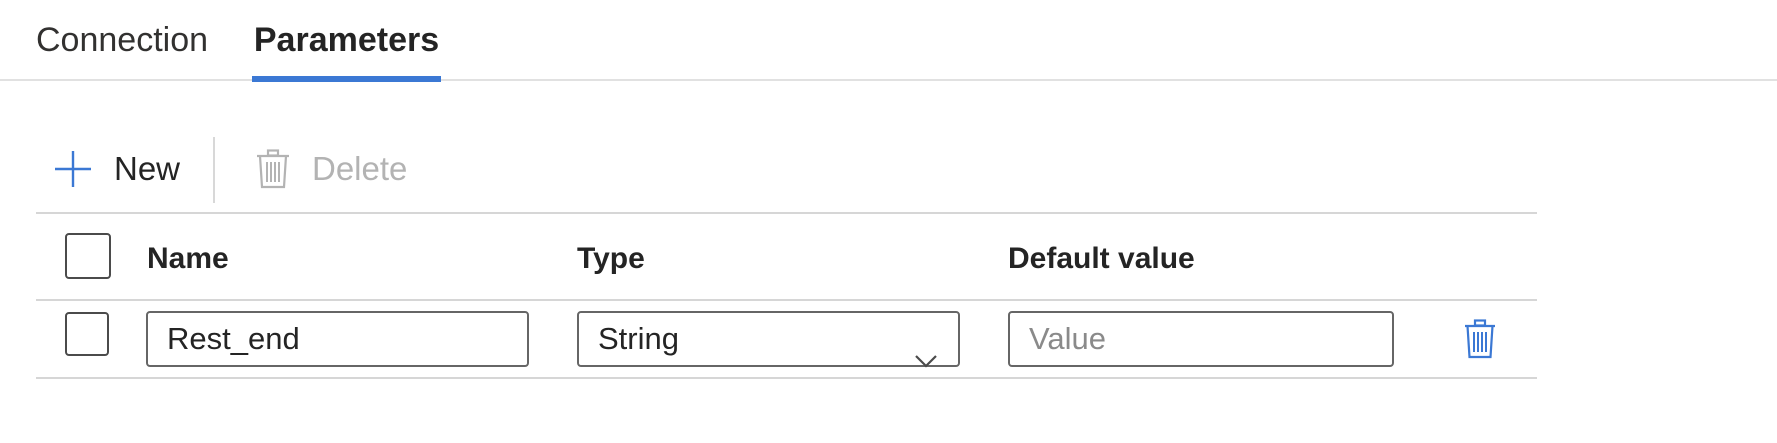 This screenshot has height=443, width=1777. What do you see at coordinates (768, 339) in the screenshot?
I see `parameter-type-select: String` at bounding box center [768, 339].